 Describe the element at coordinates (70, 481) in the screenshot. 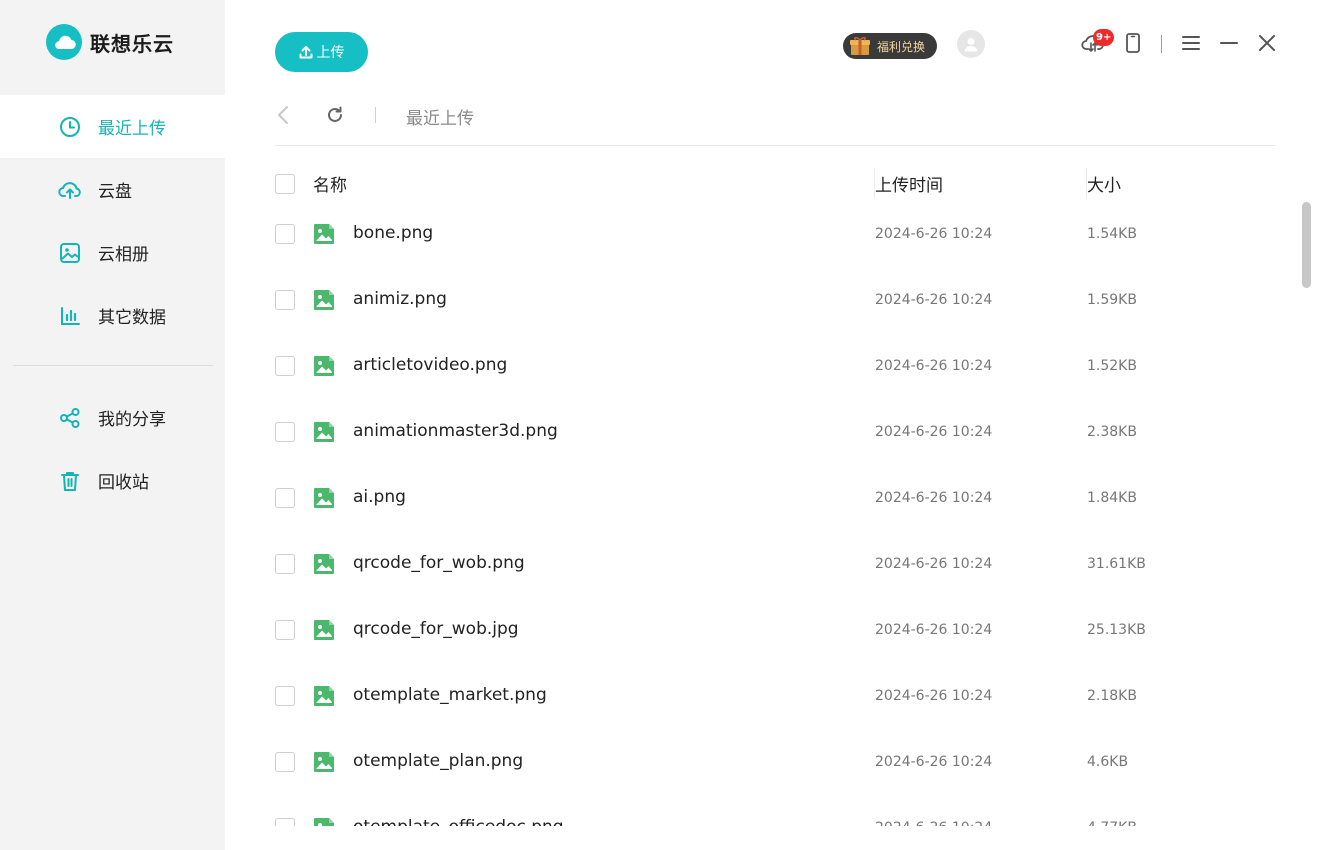

I see `trash-icon` at that location.